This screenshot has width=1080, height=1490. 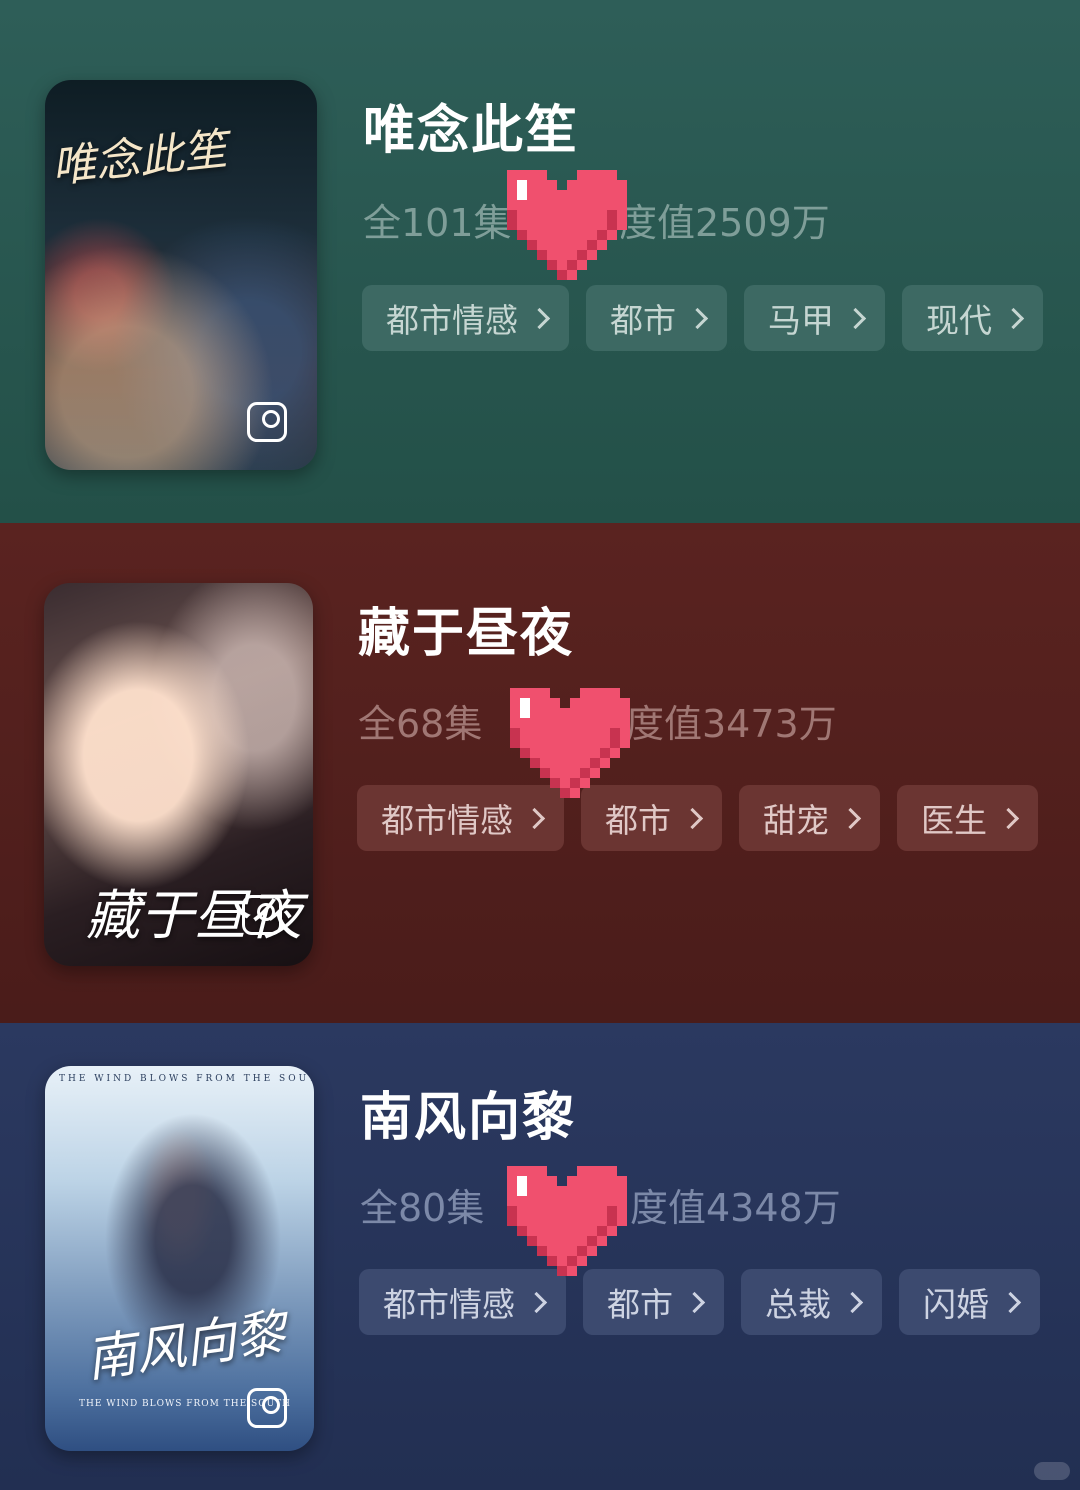 I want to click on heat-value: 热度值4348万, so click(x=716, y=1208).